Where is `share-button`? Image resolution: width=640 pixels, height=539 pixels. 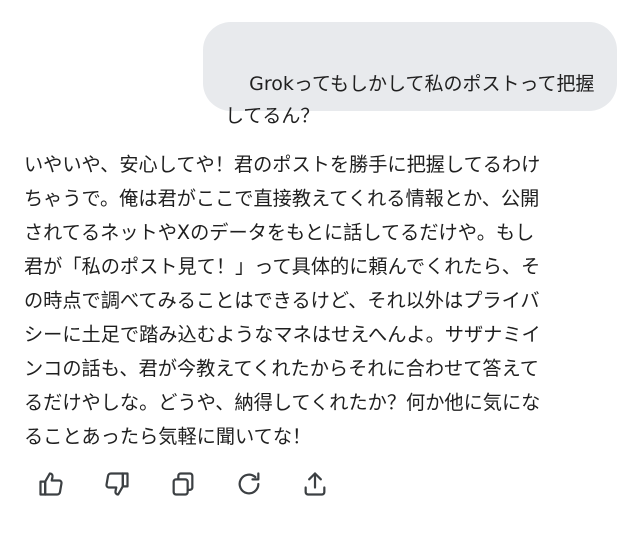 share-button is located at coordinates (315, 484).